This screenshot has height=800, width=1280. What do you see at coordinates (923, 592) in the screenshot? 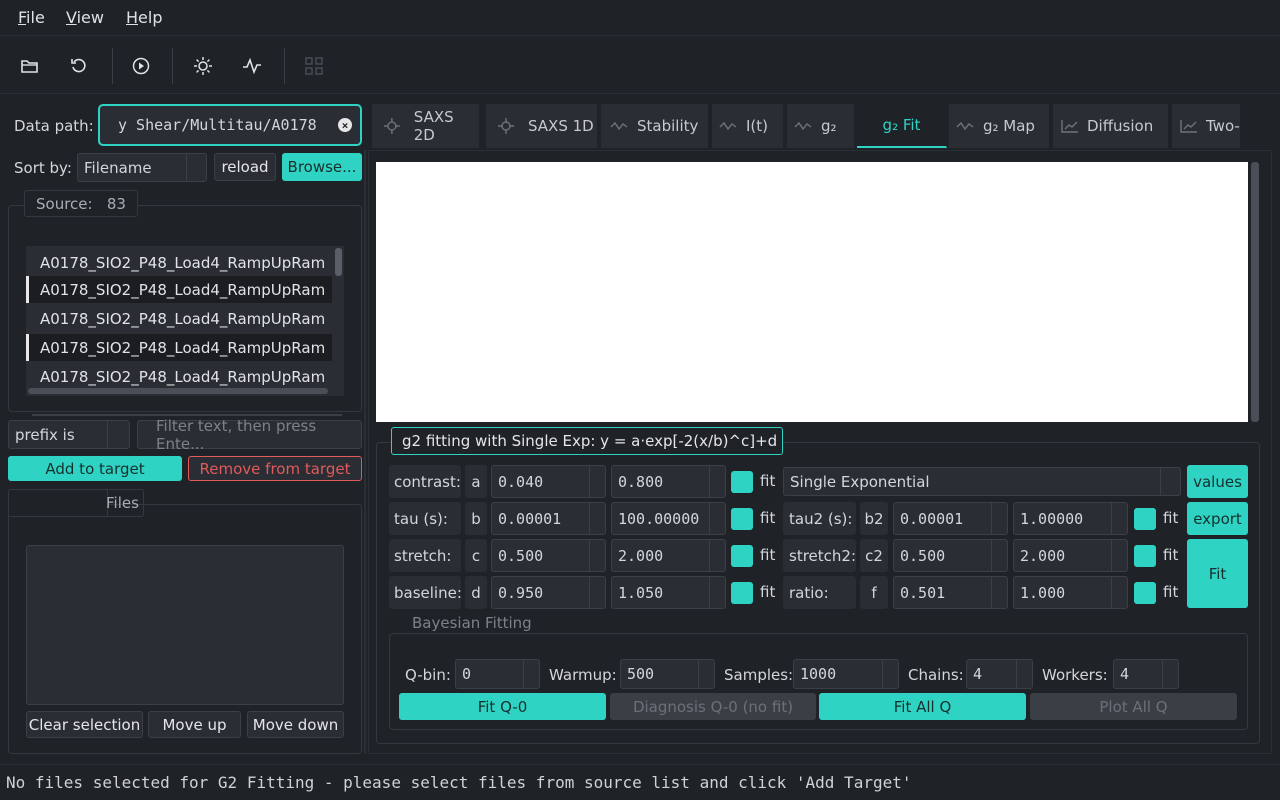
I see `param2-min-input-value: 0.501` at bounding box center [923, 592].